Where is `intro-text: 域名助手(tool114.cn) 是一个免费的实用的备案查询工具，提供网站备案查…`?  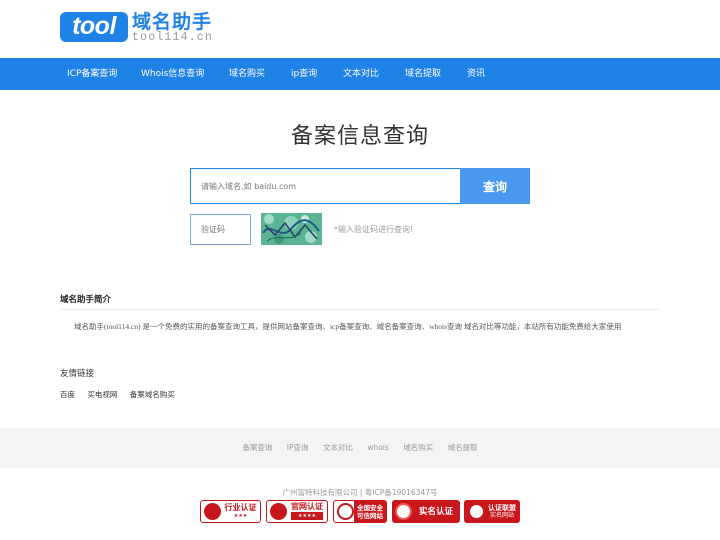
intro-text: 域名助手(tool114.cn) 是一个免费的实用的备案查询工具，提供网站备案查… is located at coordinates (348, 326).